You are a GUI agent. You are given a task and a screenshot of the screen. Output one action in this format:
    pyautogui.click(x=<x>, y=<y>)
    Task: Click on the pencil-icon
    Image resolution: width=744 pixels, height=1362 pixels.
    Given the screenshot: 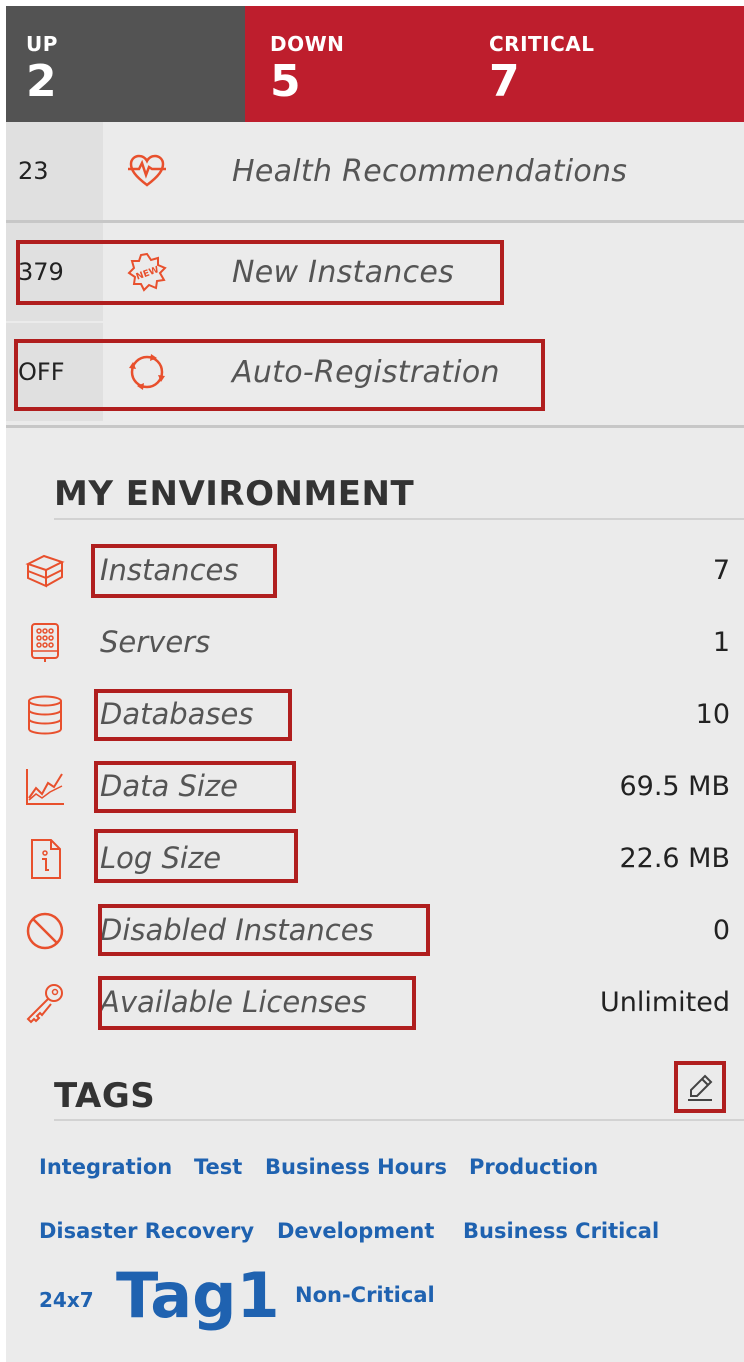 What is the action you would take?
    pyautogui.click(x=700, y=1087)
    